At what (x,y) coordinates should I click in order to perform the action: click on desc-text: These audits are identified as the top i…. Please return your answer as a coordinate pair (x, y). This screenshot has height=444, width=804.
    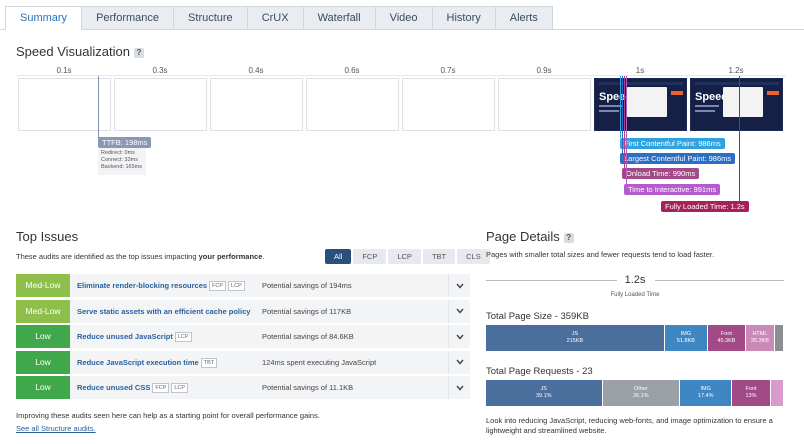
    Looking at the image, I should click on (107, 256).